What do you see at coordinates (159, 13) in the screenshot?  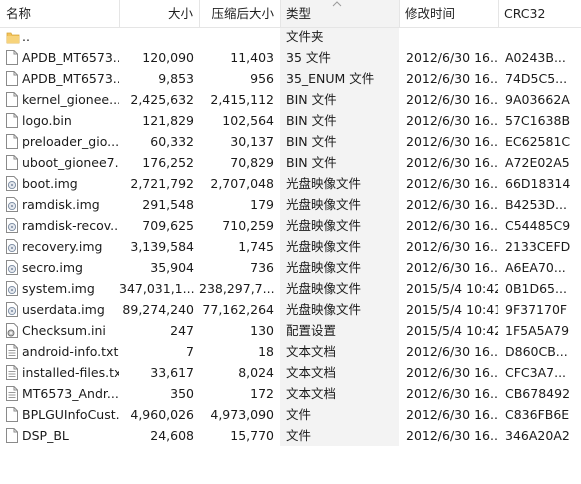 I see `column-header-size: 大小` at bounding box center [159, 13].